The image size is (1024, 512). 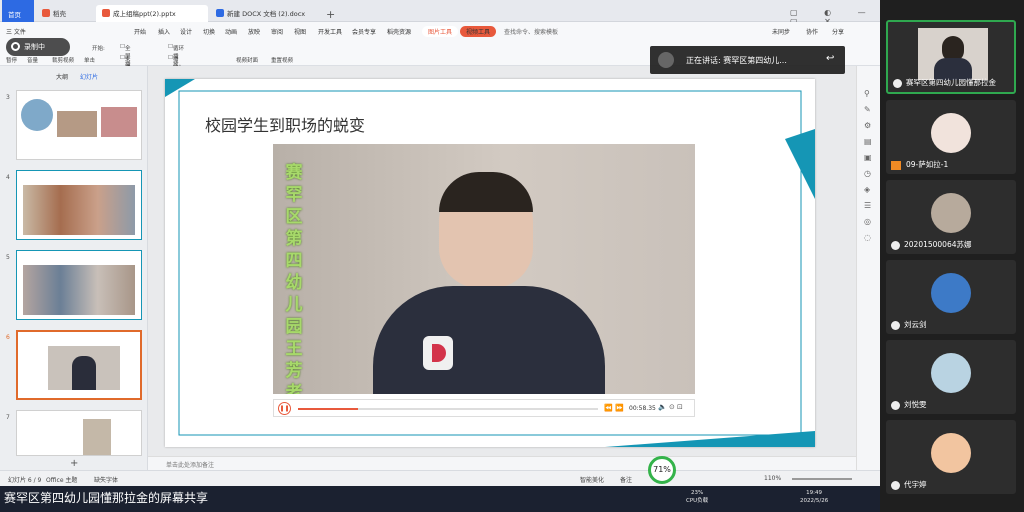 What do you see at coordinates (74, 463) in the screenshot?
I see `add-slide-button: +` at bounding box center [74, 463].